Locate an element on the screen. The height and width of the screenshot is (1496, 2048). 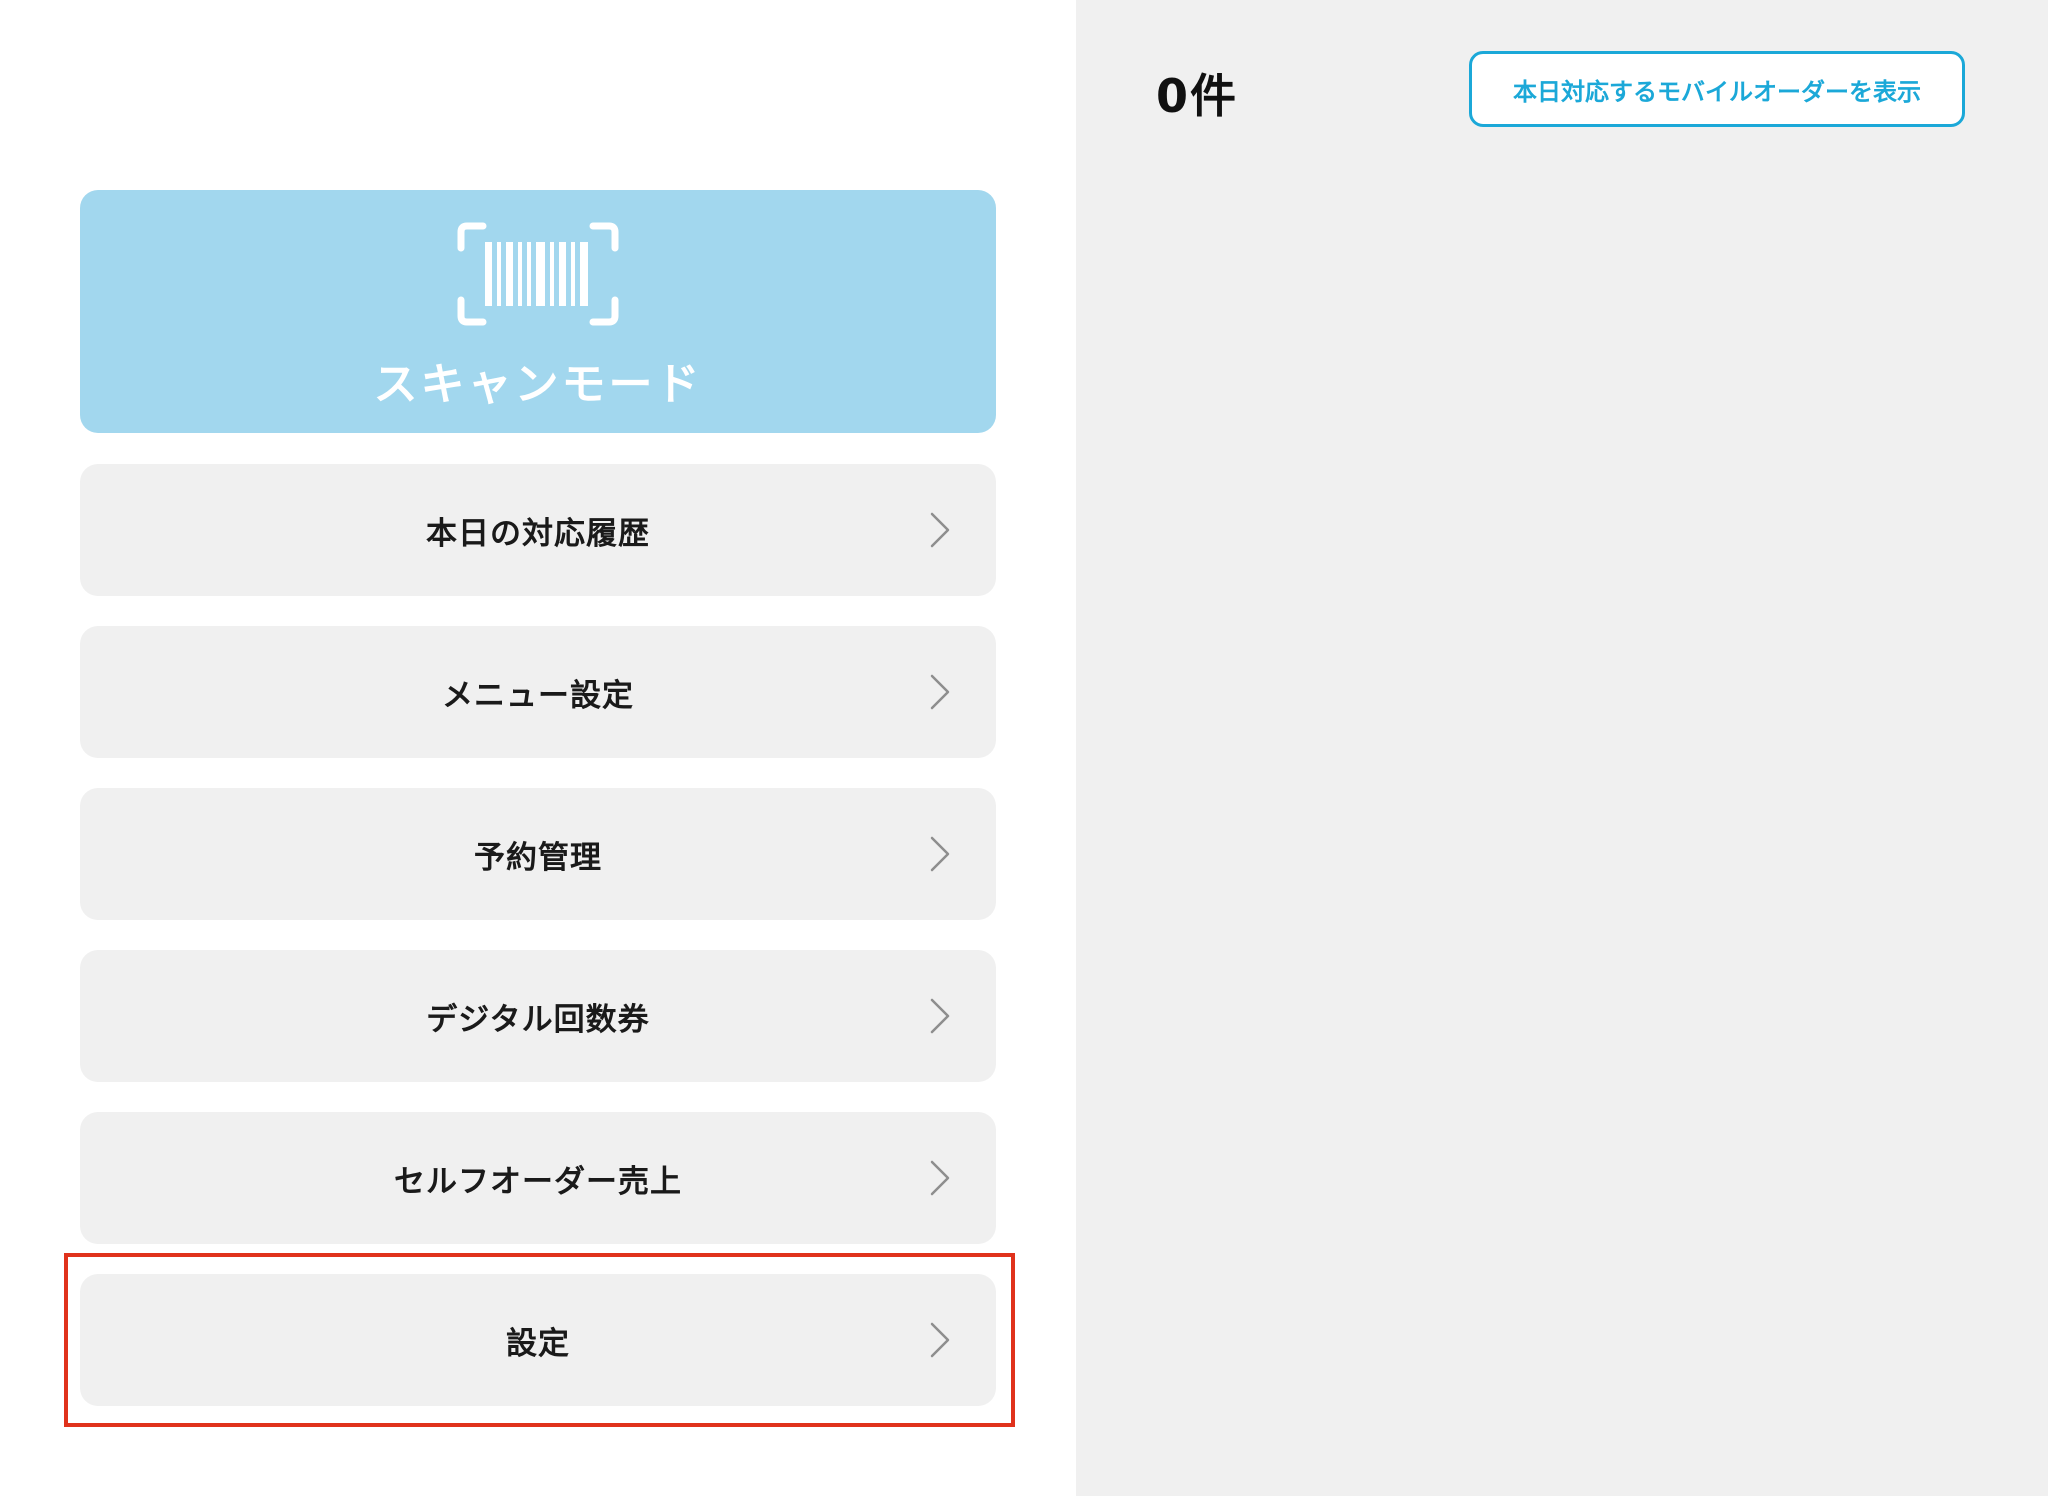
menu-item-menu-settings: メニュー設定 is located at coordinates (538, 692).